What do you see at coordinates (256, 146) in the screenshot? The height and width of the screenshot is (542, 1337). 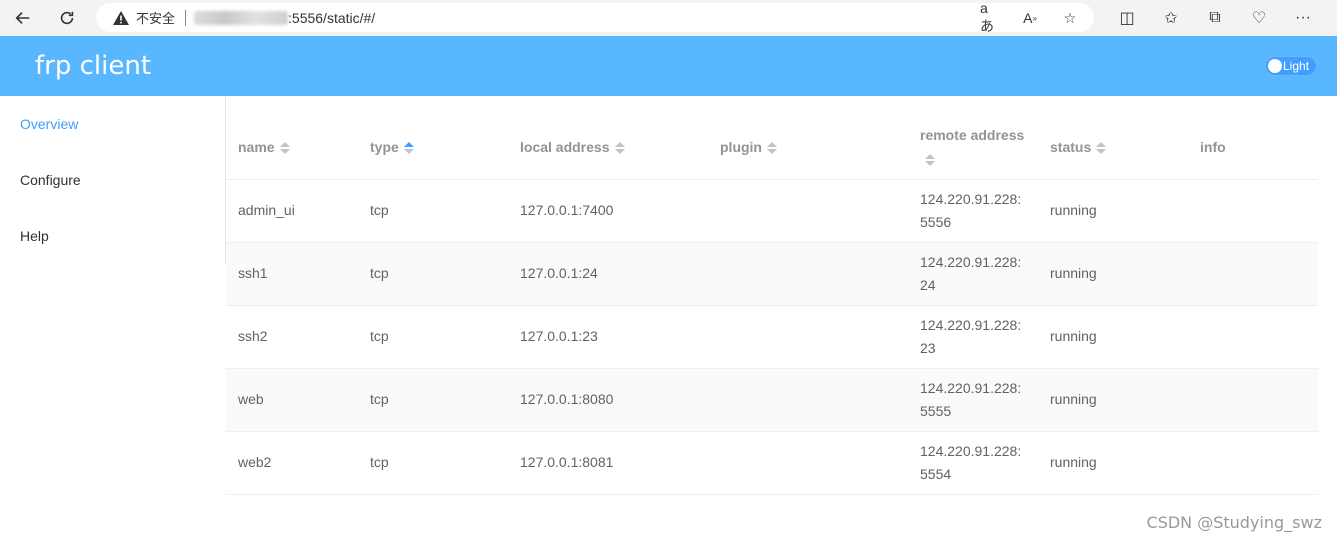 I see `header-label: name` at bounding box center [256, 146].